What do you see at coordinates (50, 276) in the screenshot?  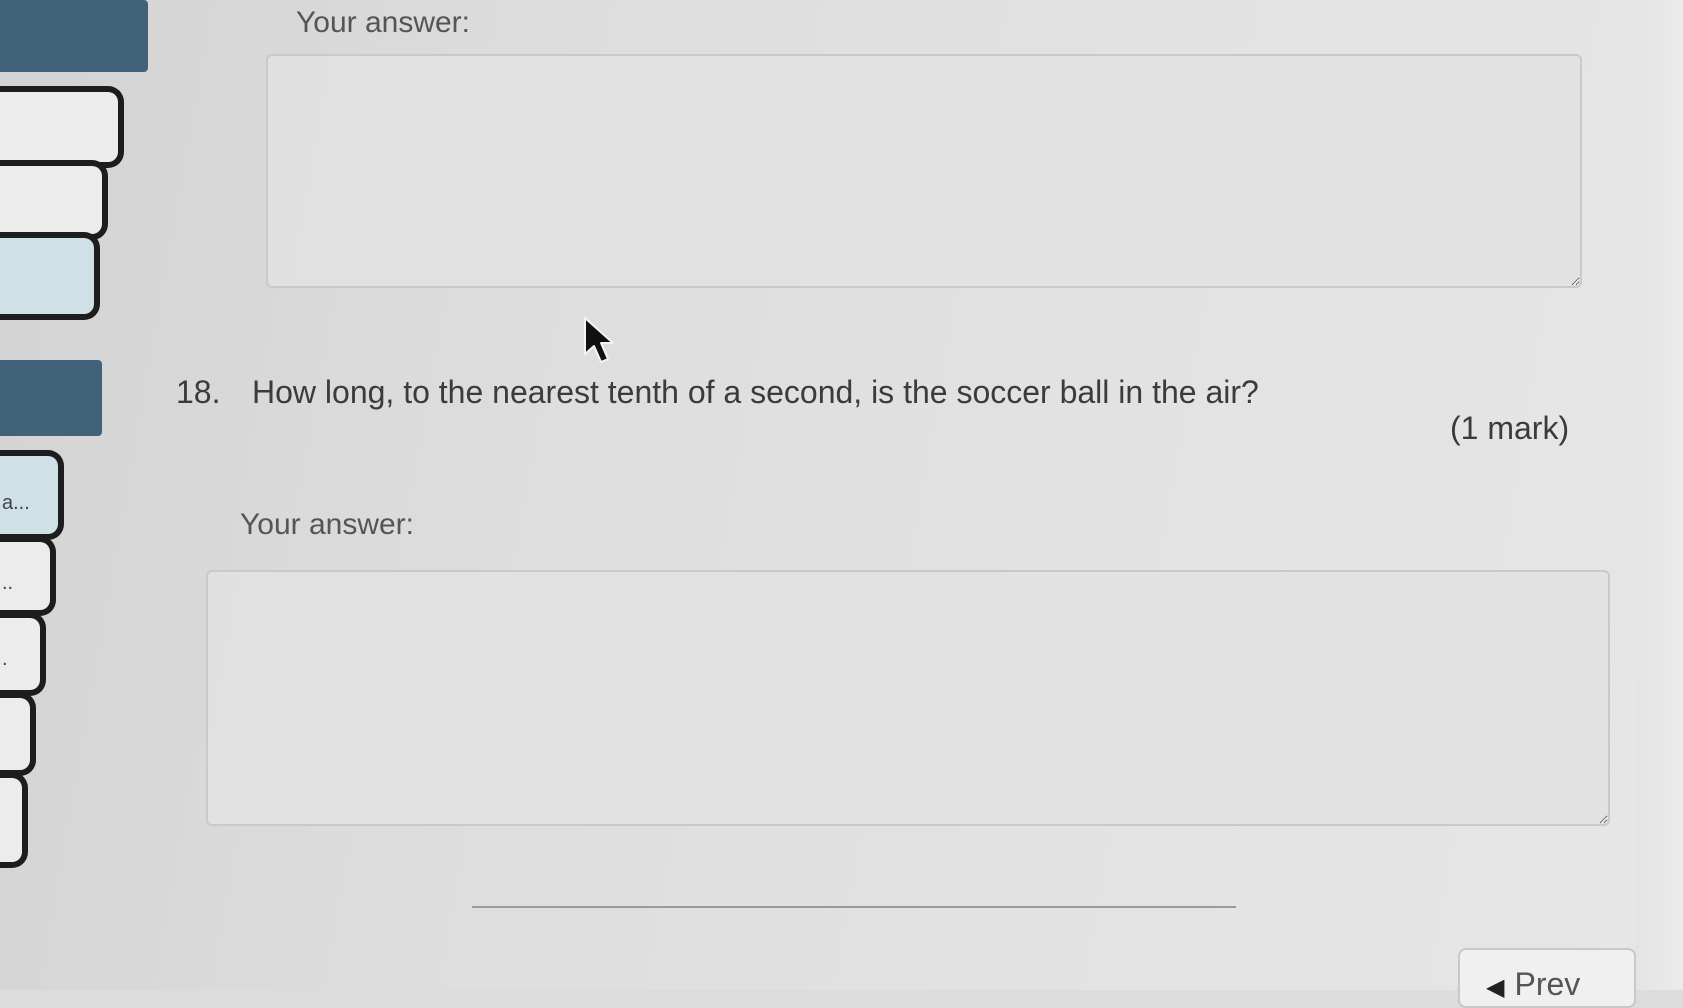 I see `sidebar-tab-active` at bounding box center [50, 276].